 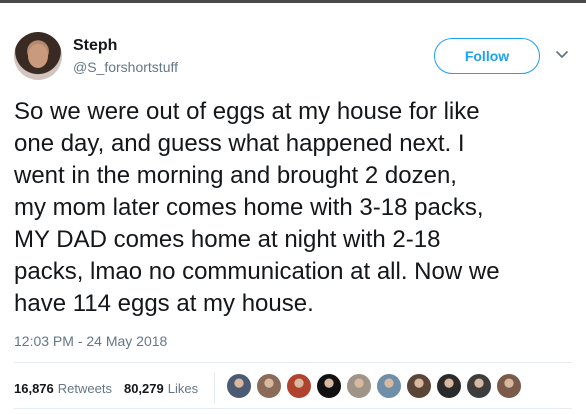 I want to click on retweets-stat: 16,876 Retweets, so click(x=63, y=388).